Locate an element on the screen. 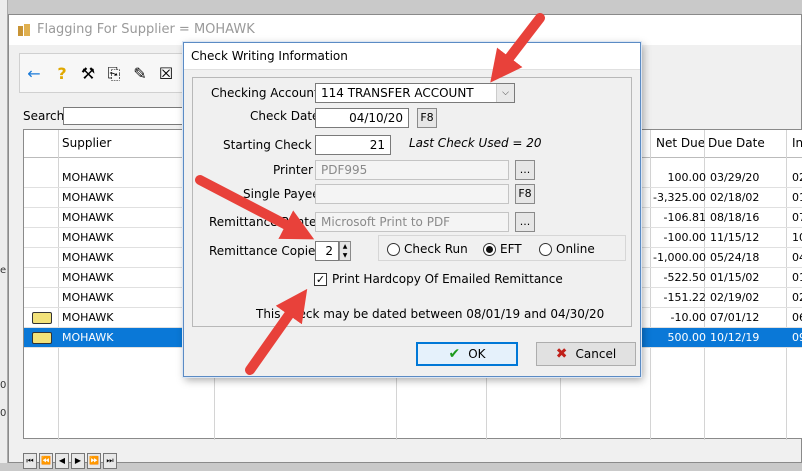 The height and width of the screenshot is (471, 802). dialog-titlebar: Check Writing Information is located at coordinates (412, 56).